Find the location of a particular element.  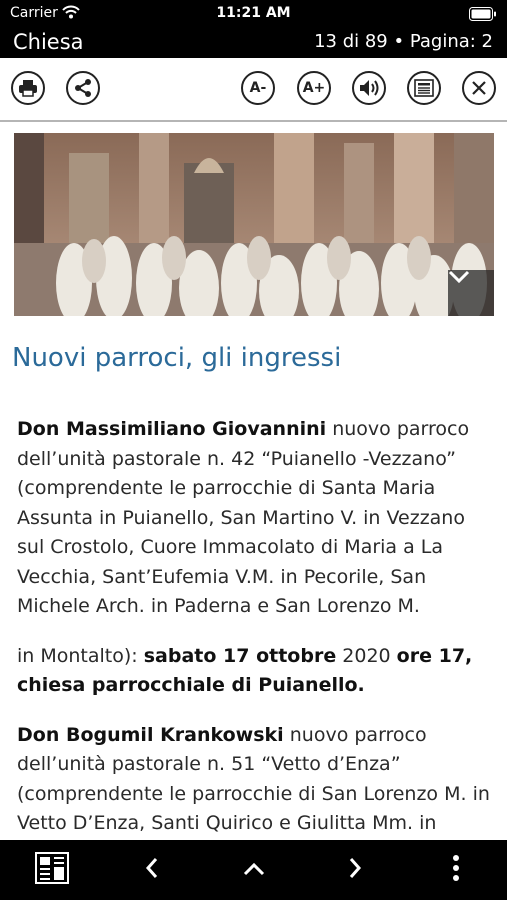

share-icon is located at coordinates (83, 88).